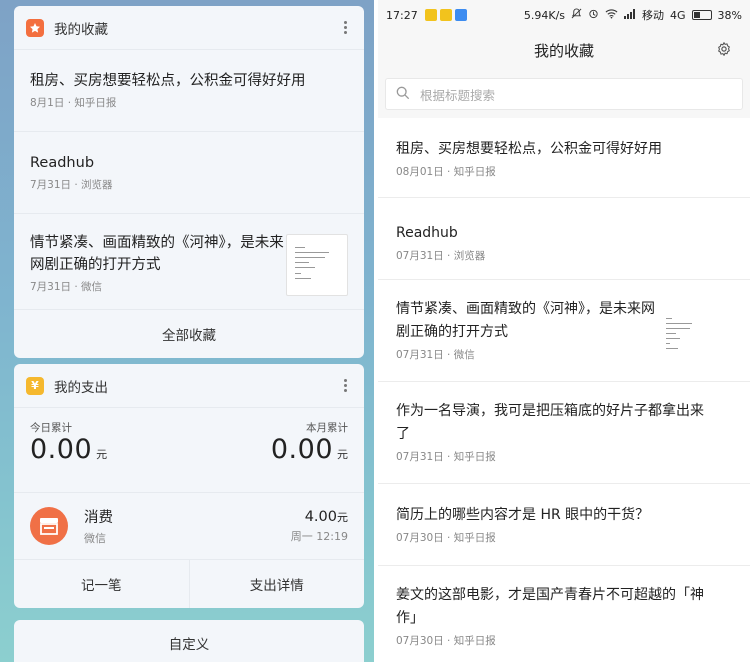 The height and width of the screenshot is (662, 750). What do you see at coordinates (653, 15) in the screenshot?
I see `carrier-name: 移动` at bounding box center [653, 15].